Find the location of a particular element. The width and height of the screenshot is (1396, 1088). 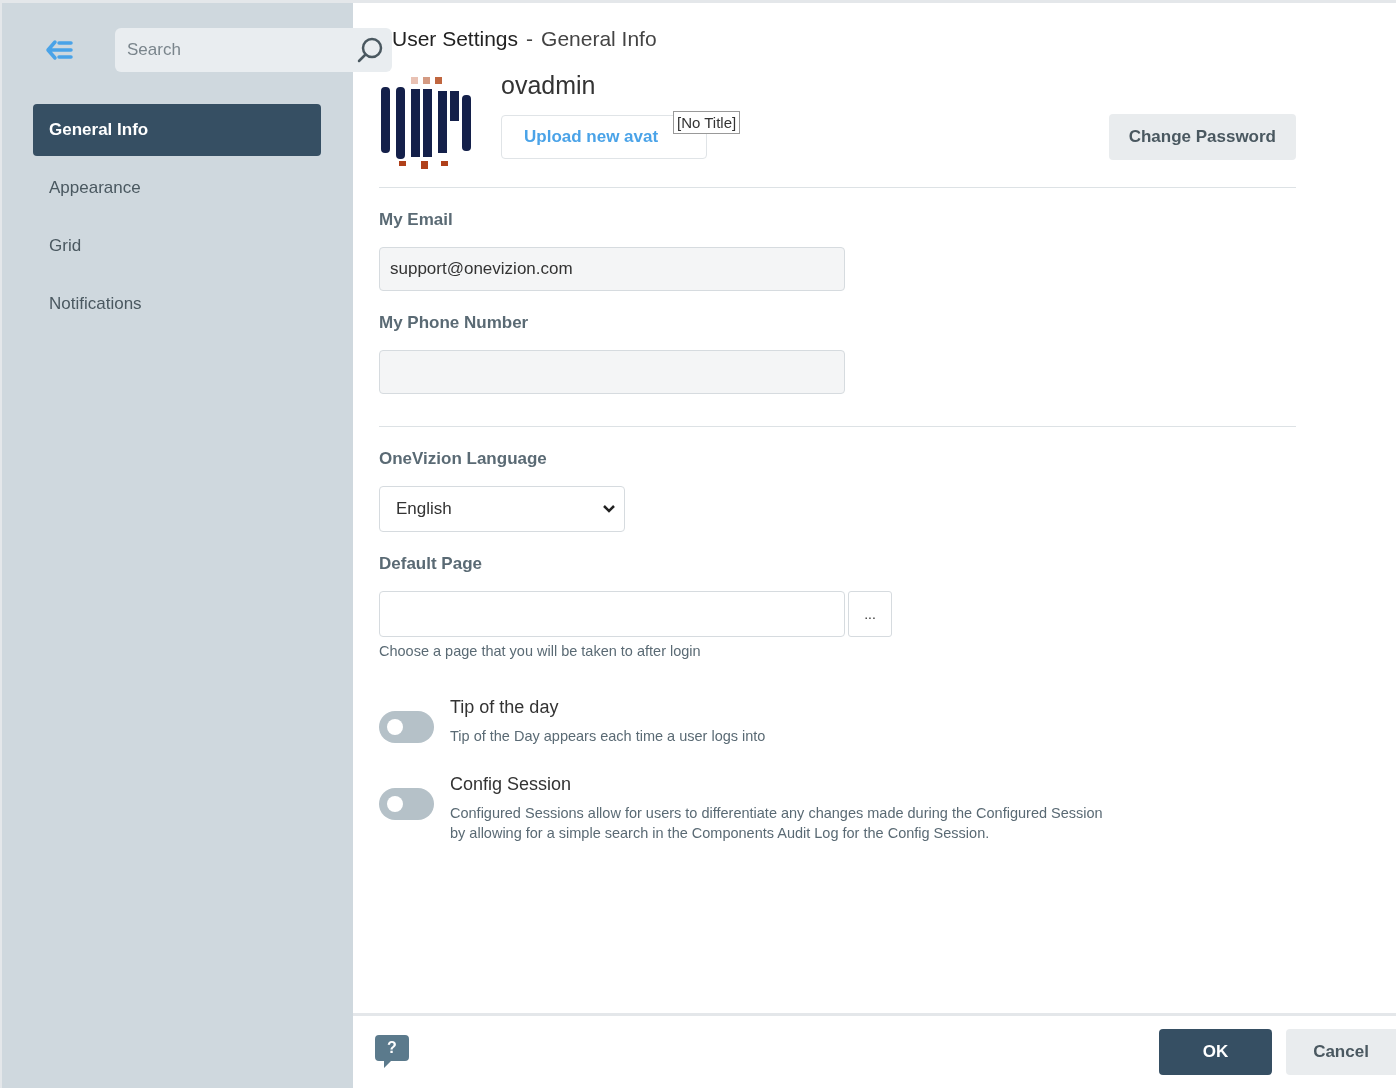

field-label: Default Page is located at coordinates (431, 564).